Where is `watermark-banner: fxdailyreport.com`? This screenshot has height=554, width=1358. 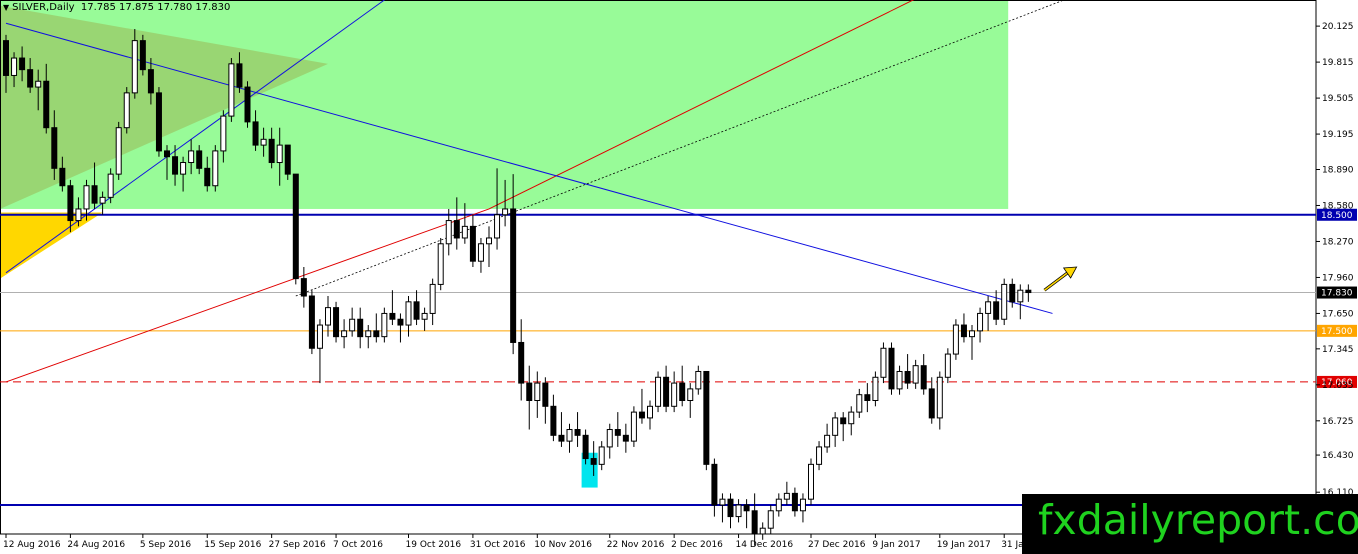
watermark-banner: fxdailyreport.com is located at coordinates (1190, 524).